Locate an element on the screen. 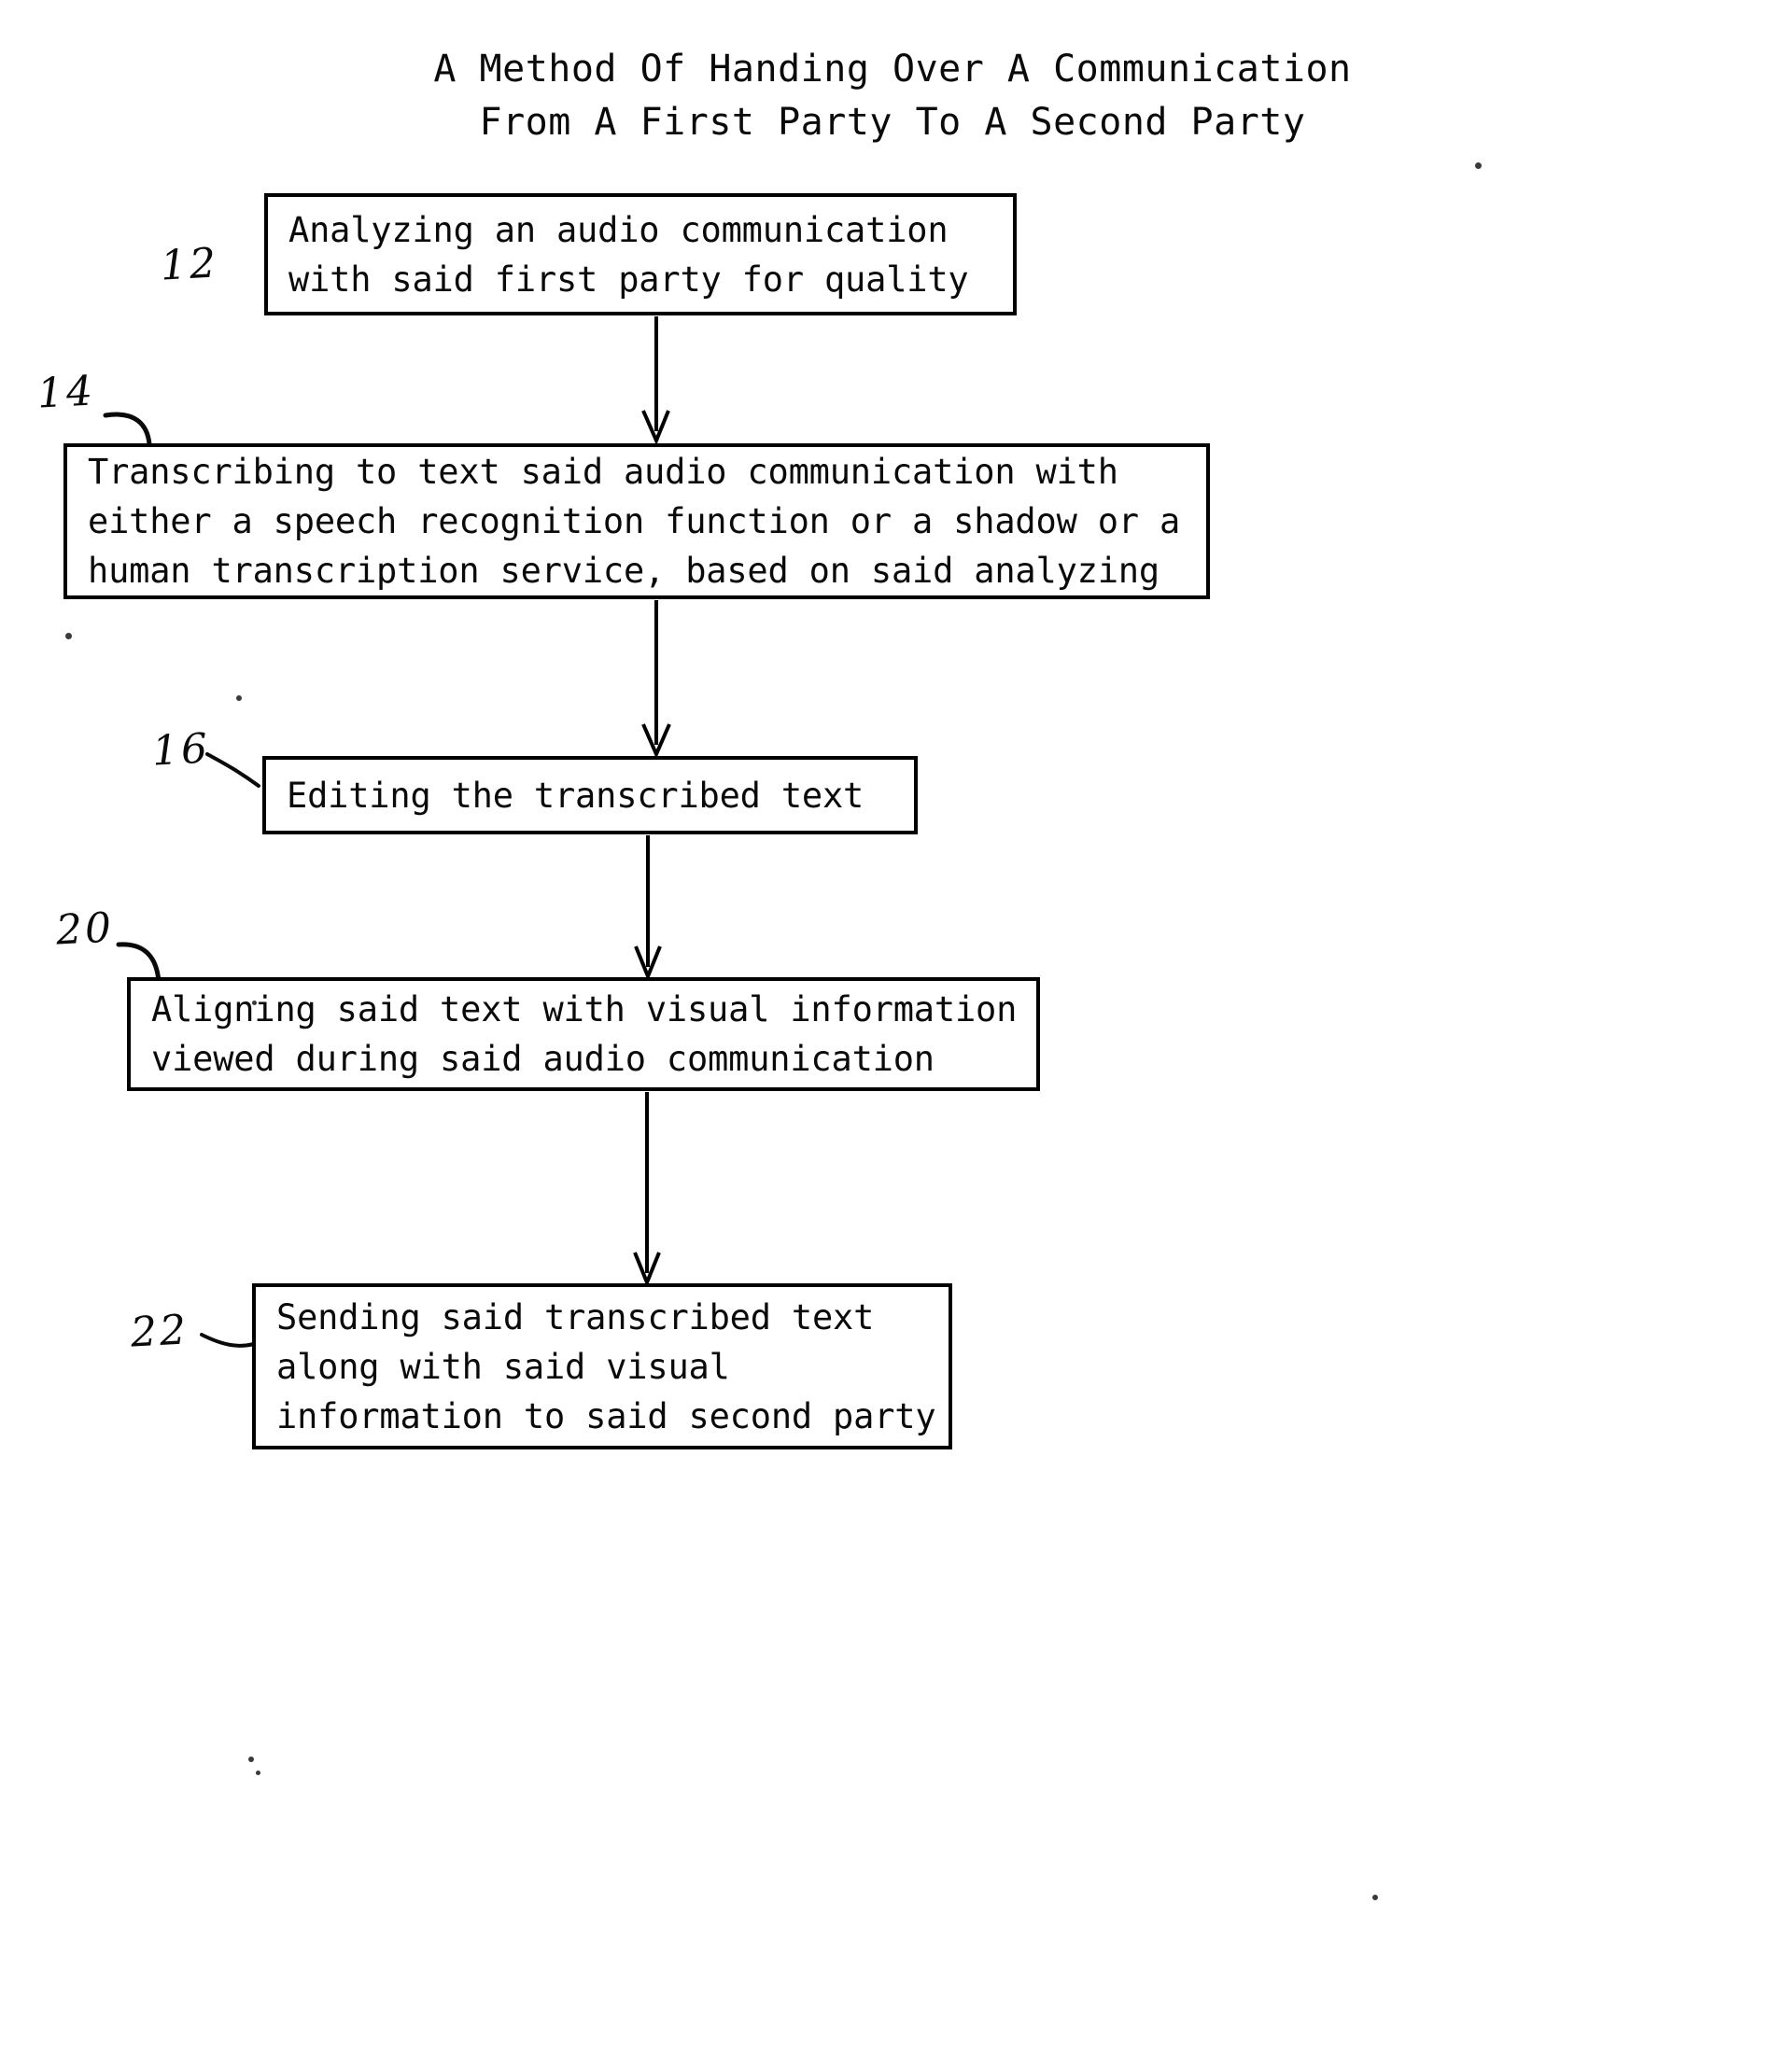  reference-numeral-22: 22 is located at coordinates (159, 1331).